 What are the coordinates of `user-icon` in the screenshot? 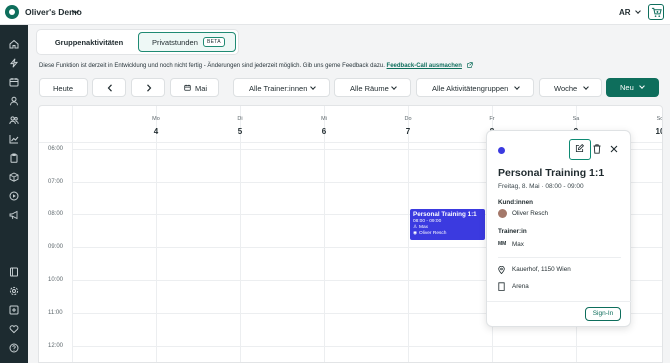 It's located at (14, 101).